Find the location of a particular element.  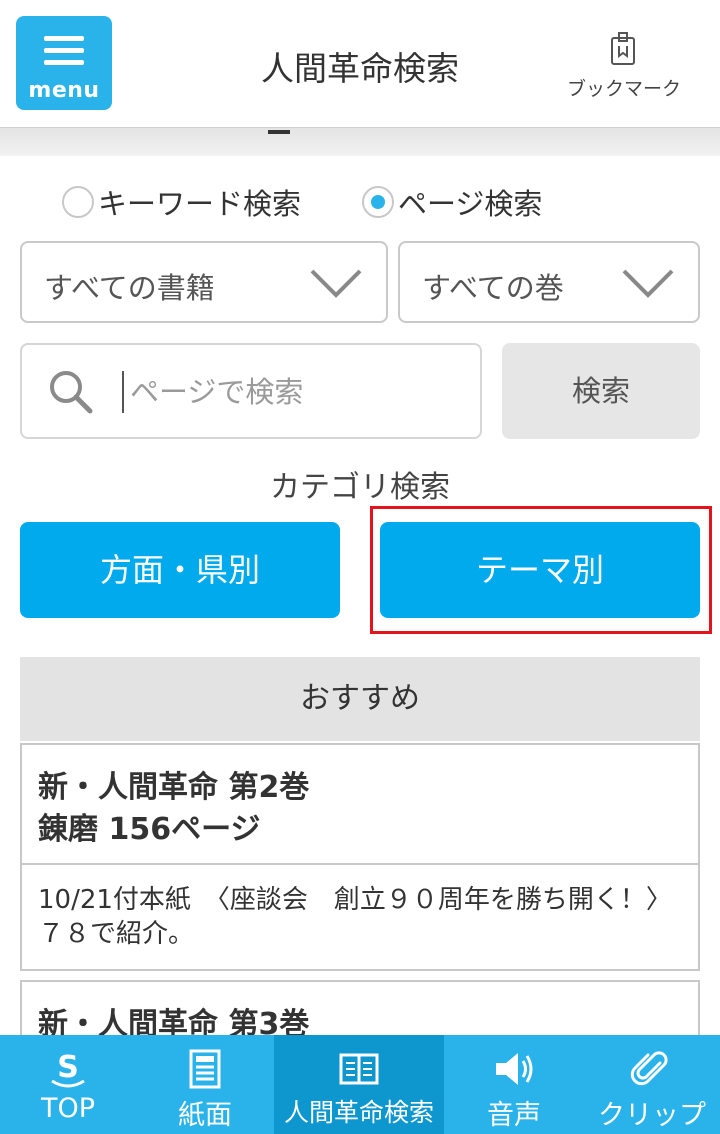

nav-tab-label: 音声 is located at coordinates (514, 1115).